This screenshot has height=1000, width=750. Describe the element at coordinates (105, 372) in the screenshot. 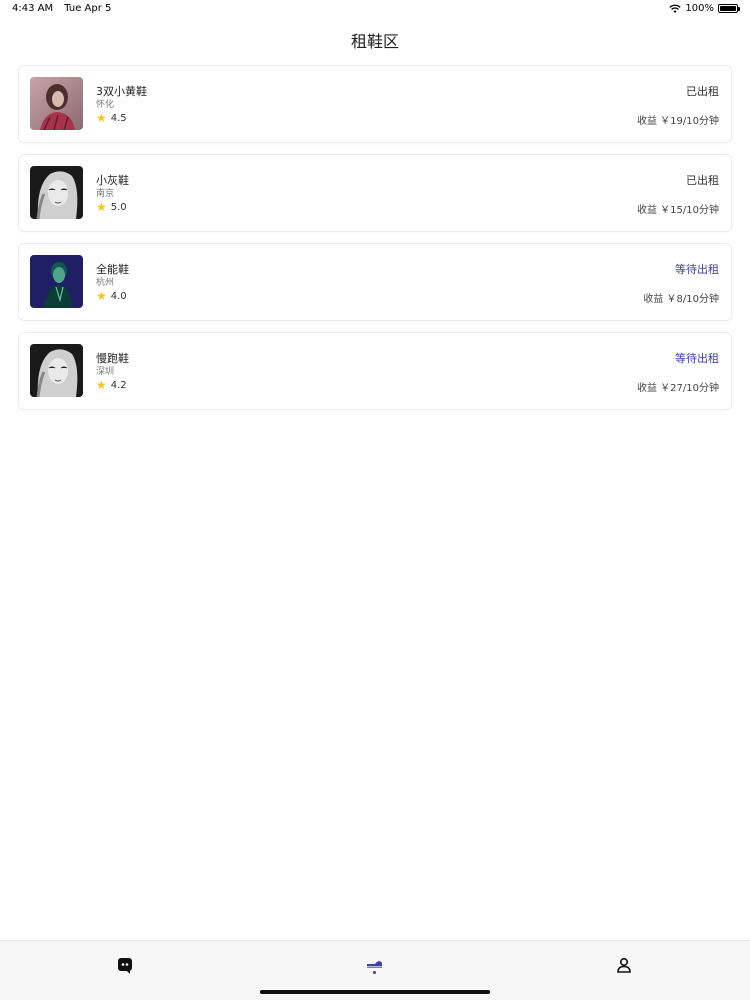

I see `shoe-city: 深圳` at that location.